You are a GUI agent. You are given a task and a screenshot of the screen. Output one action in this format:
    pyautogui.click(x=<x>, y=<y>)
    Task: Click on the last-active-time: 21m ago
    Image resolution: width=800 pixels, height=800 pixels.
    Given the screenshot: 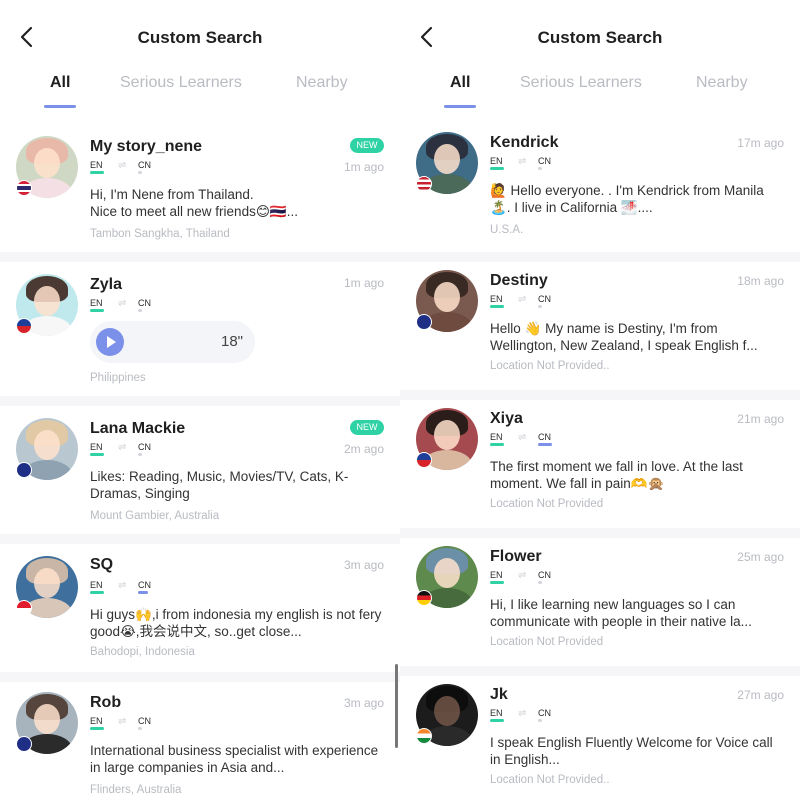 What is the action you would take?
    pyautogui.click(x=760, y=419)
    